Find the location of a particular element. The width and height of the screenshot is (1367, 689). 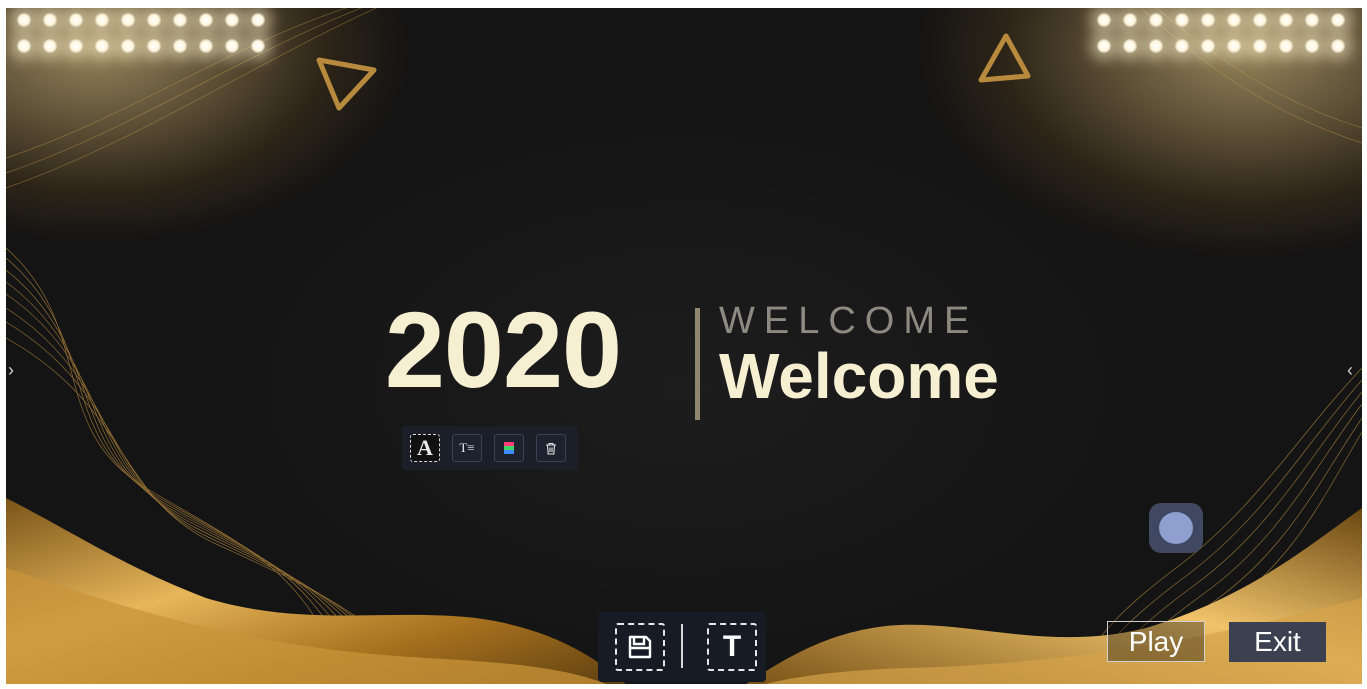

text-style-icon: A is located at coordinates (425, 447).